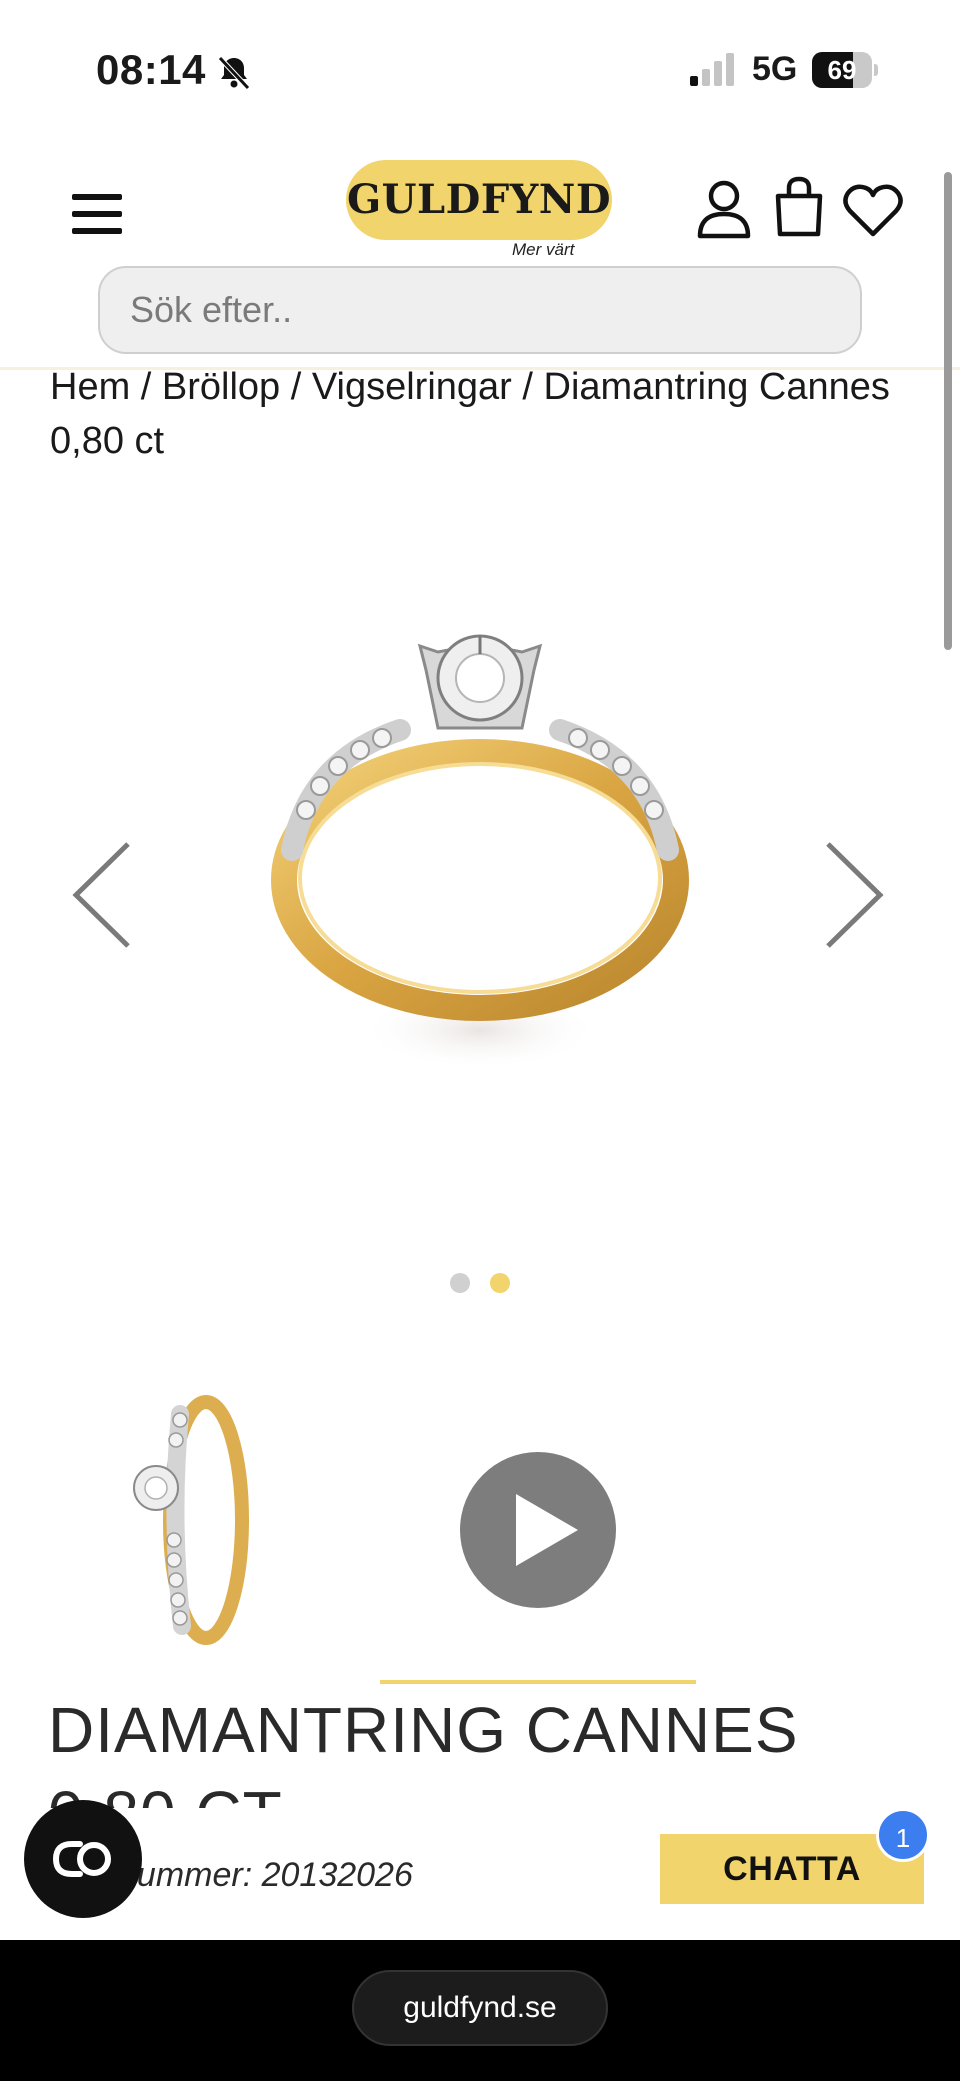 The image size is (960, 2081). What do you see at coordinates (480, 65) in the screenshot?
I see `status-bar: 08:14 5G 69` at bounding box center [480, 65].